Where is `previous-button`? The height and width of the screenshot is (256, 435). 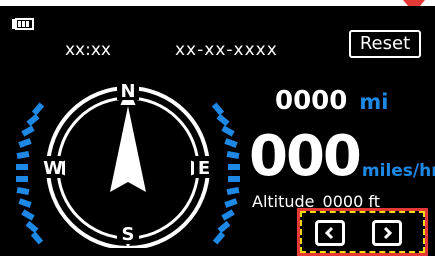
previous-button is located at coordinates (330, 233).